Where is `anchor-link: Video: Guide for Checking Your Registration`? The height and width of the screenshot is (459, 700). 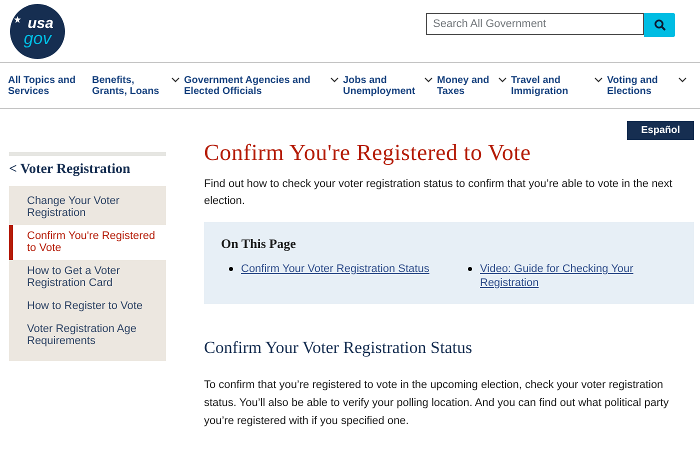 anchor-link: Video: Guide for Checking Your Registration is located at coordinates (559, 276).